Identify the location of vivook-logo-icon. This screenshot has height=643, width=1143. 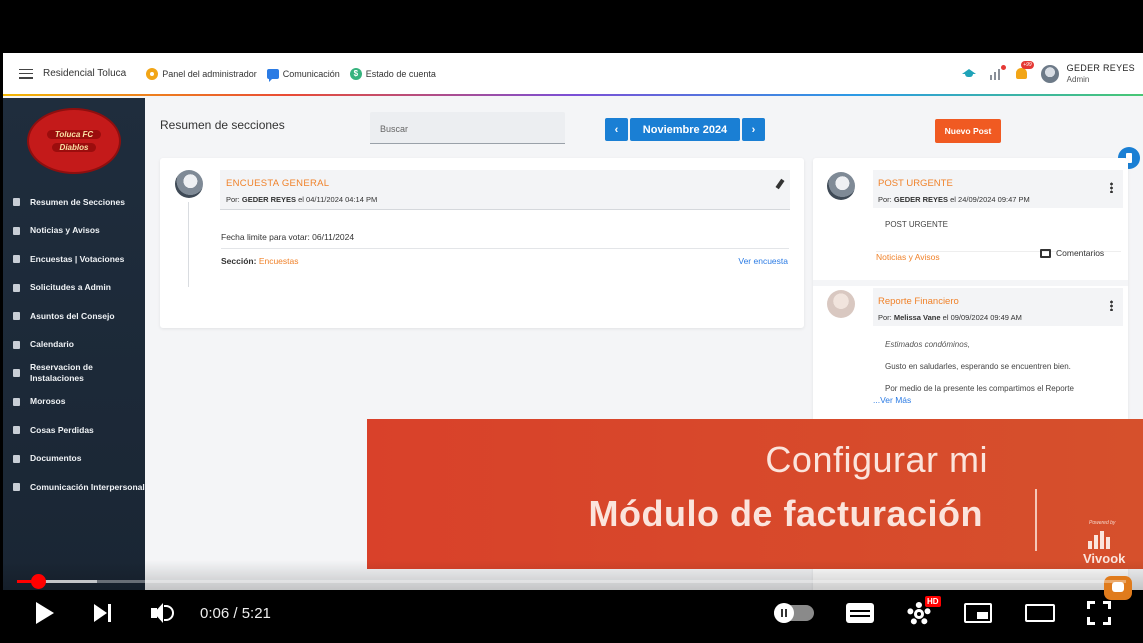
(1102, 539).